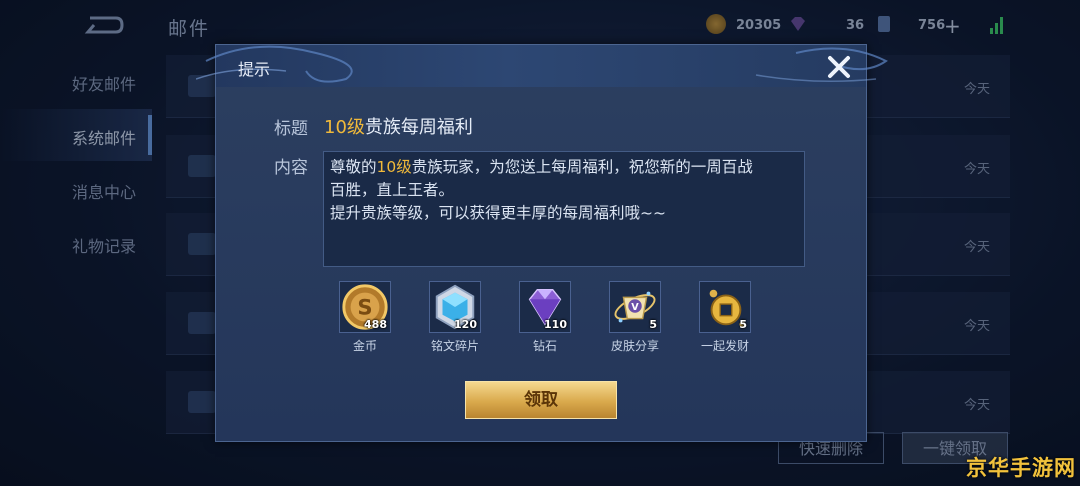  I want to click on reward-item-gold: S 488 金币, so click(365, 321).